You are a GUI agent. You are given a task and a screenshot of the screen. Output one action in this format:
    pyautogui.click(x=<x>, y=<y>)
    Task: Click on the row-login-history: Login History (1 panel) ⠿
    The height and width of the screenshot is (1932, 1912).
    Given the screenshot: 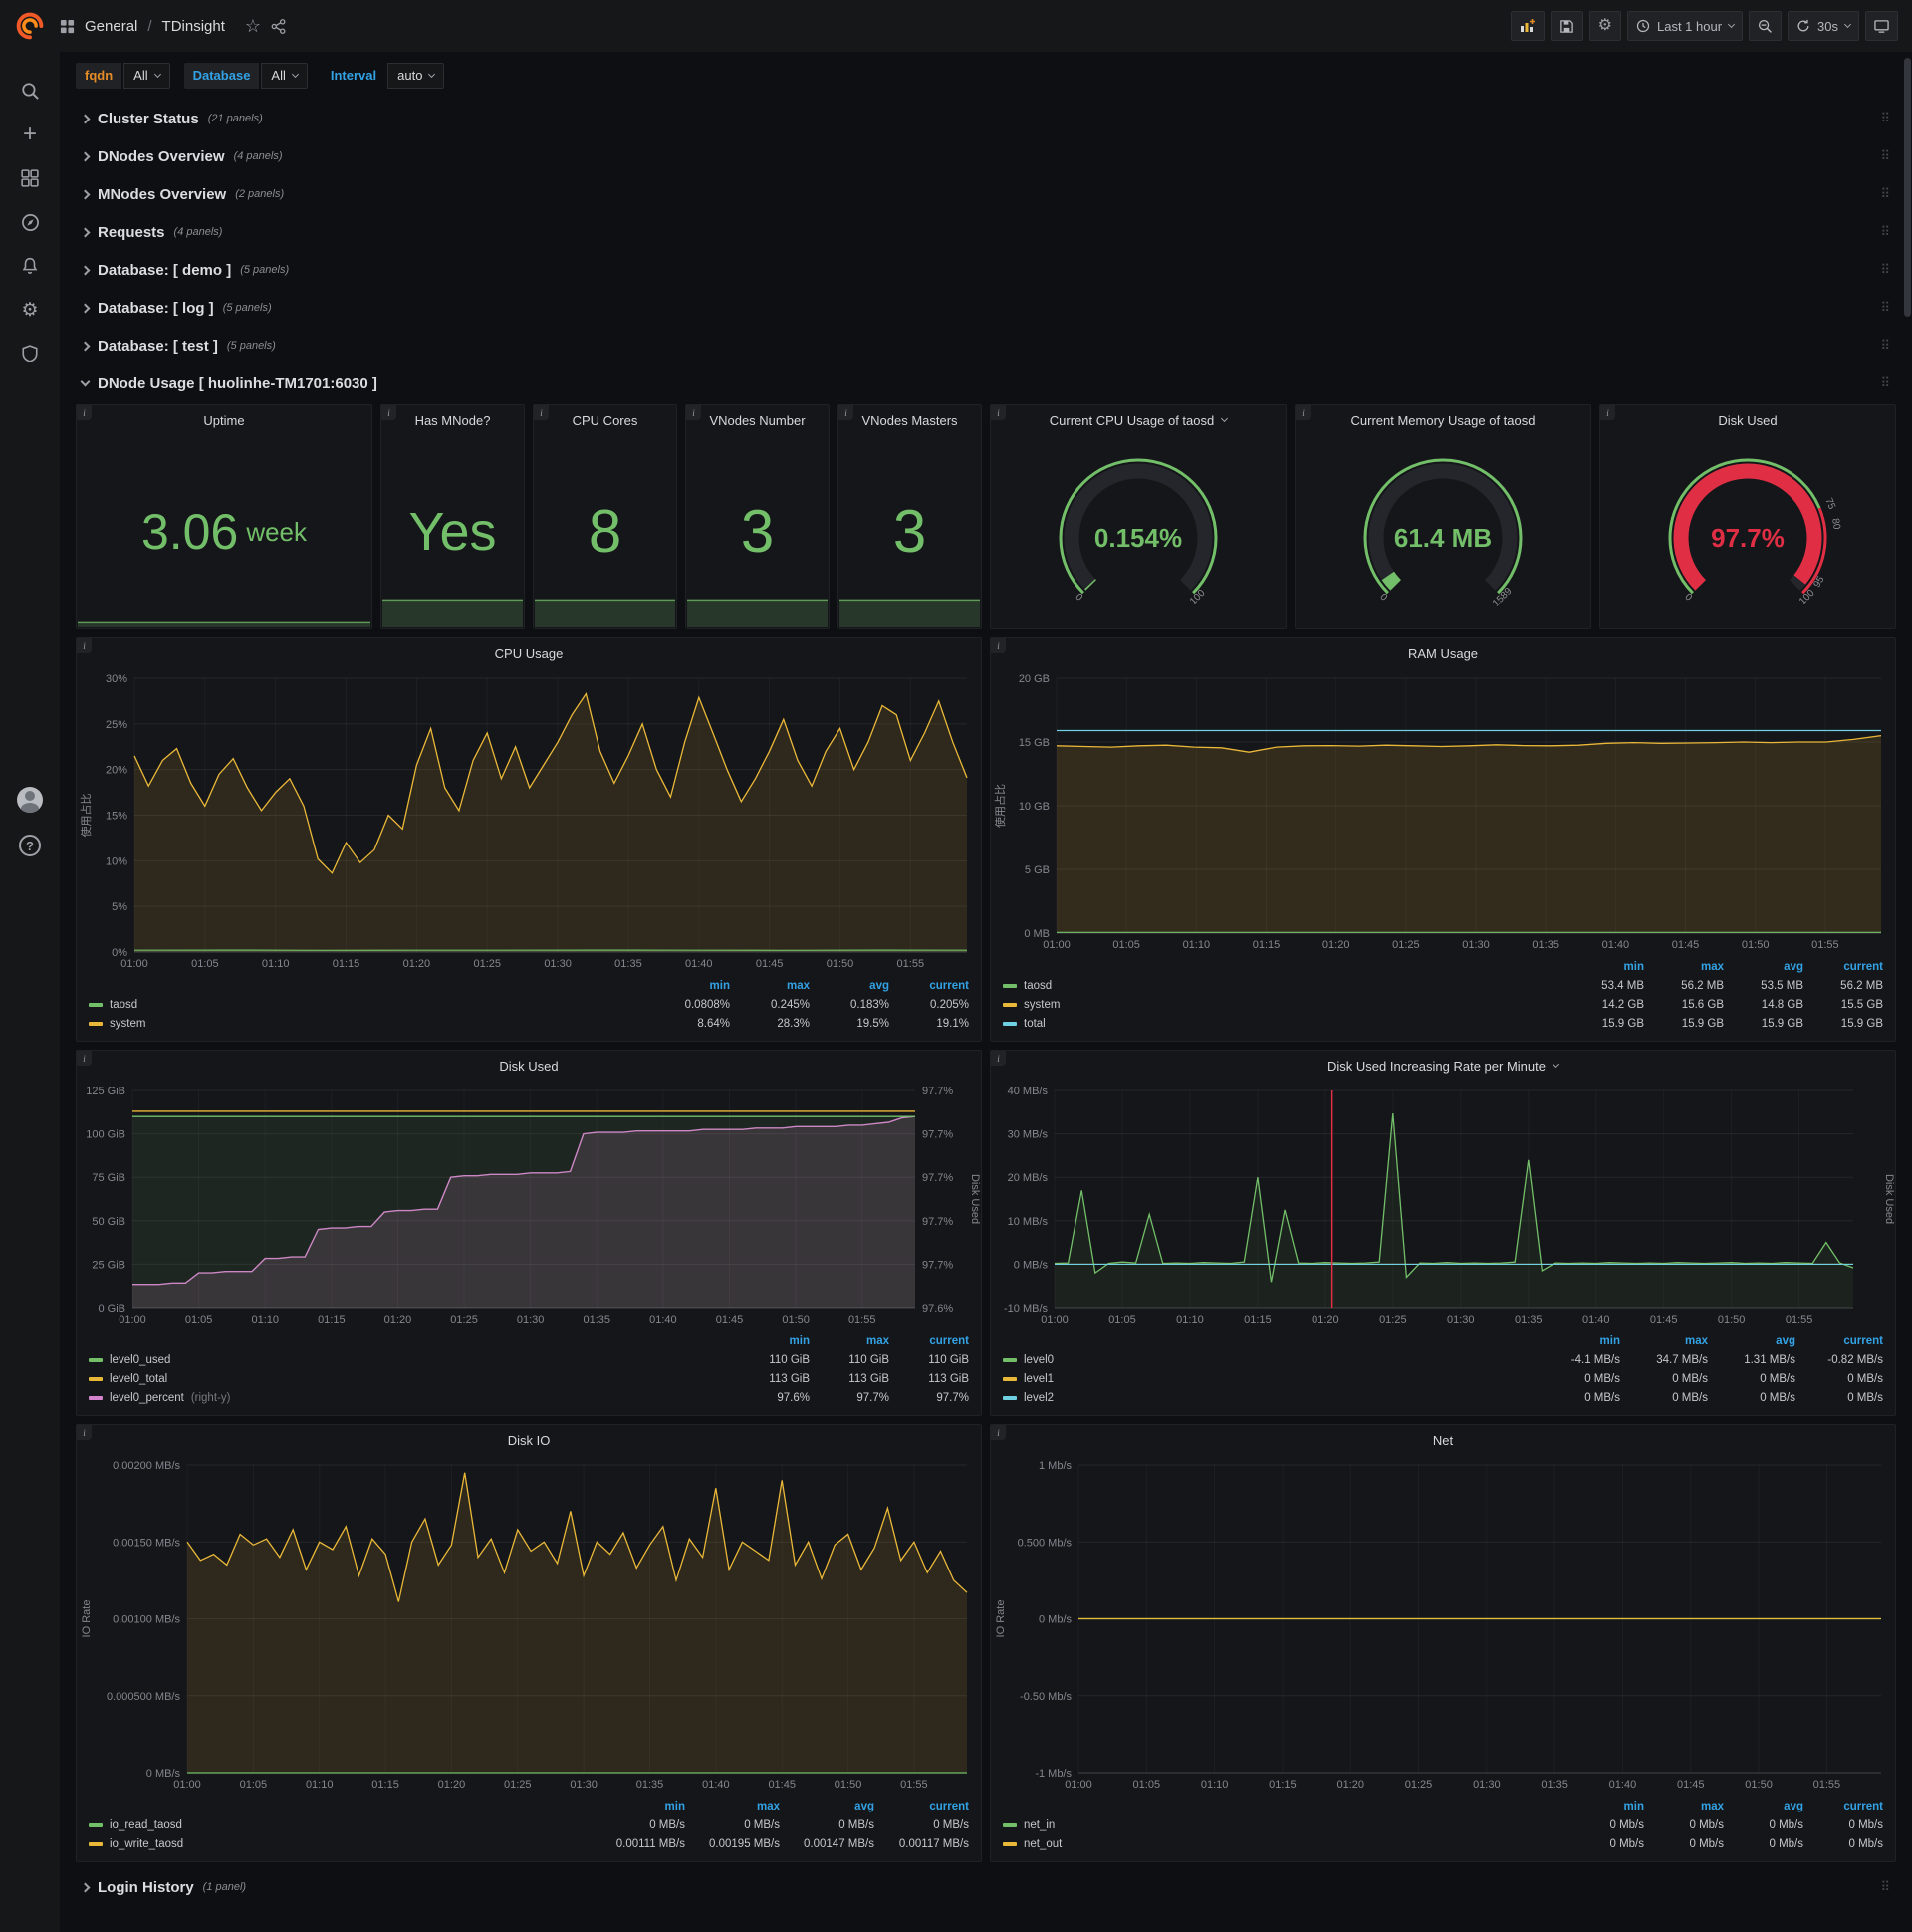 What is the action you would take?
    pyautogui.click(x=986, y=1887)
    